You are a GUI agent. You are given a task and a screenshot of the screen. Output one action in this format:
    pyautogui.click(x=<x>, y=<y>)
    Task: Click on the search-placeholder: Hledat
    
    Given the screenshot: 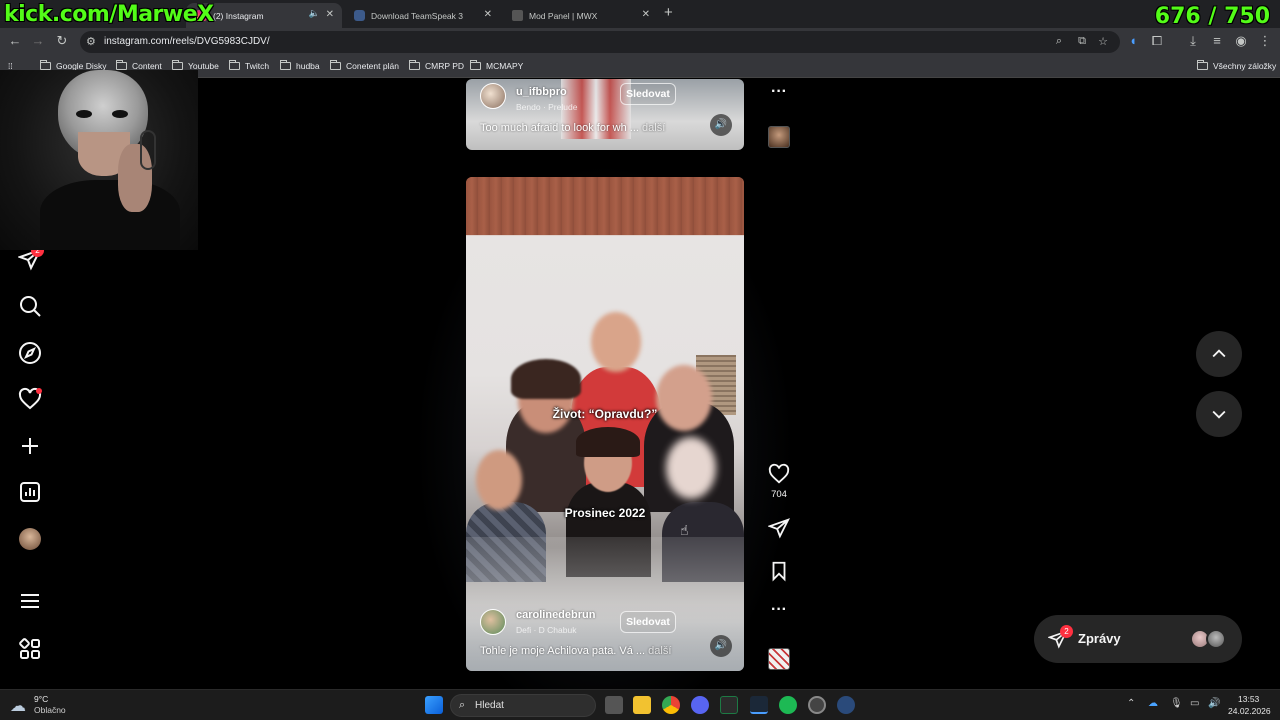 What is the action you would take?
    pyautogui.click(x=489, y=705)
    